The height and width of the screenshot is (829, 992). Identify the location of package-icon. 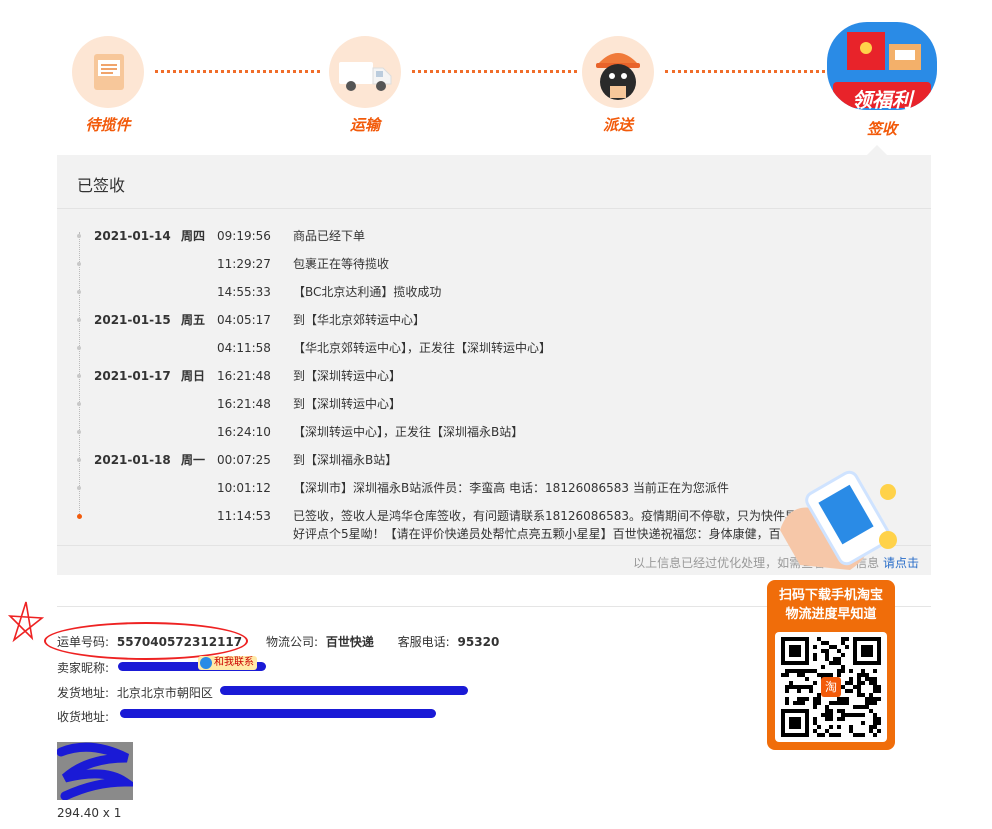
(108, 72).